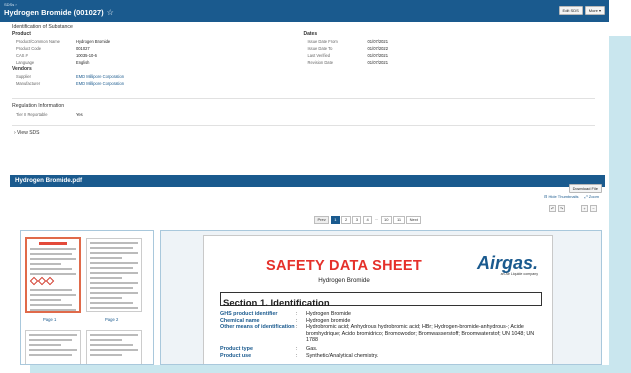  What do you see at coordinates (303, 83) in the screenshot?
I see `vendor-row: Manufacturer EMD Millipore Corporation` at bounding box center [303, 83].